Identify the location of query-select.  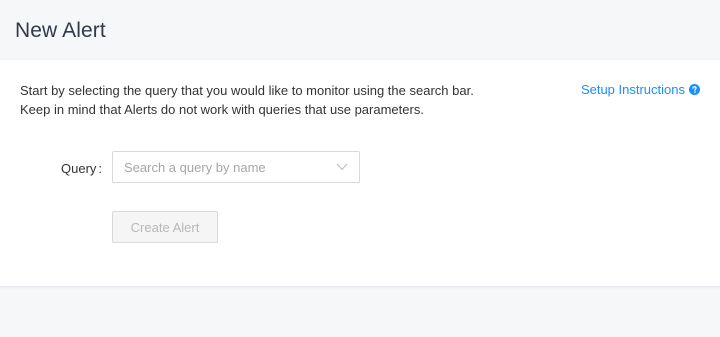
(236, 167).